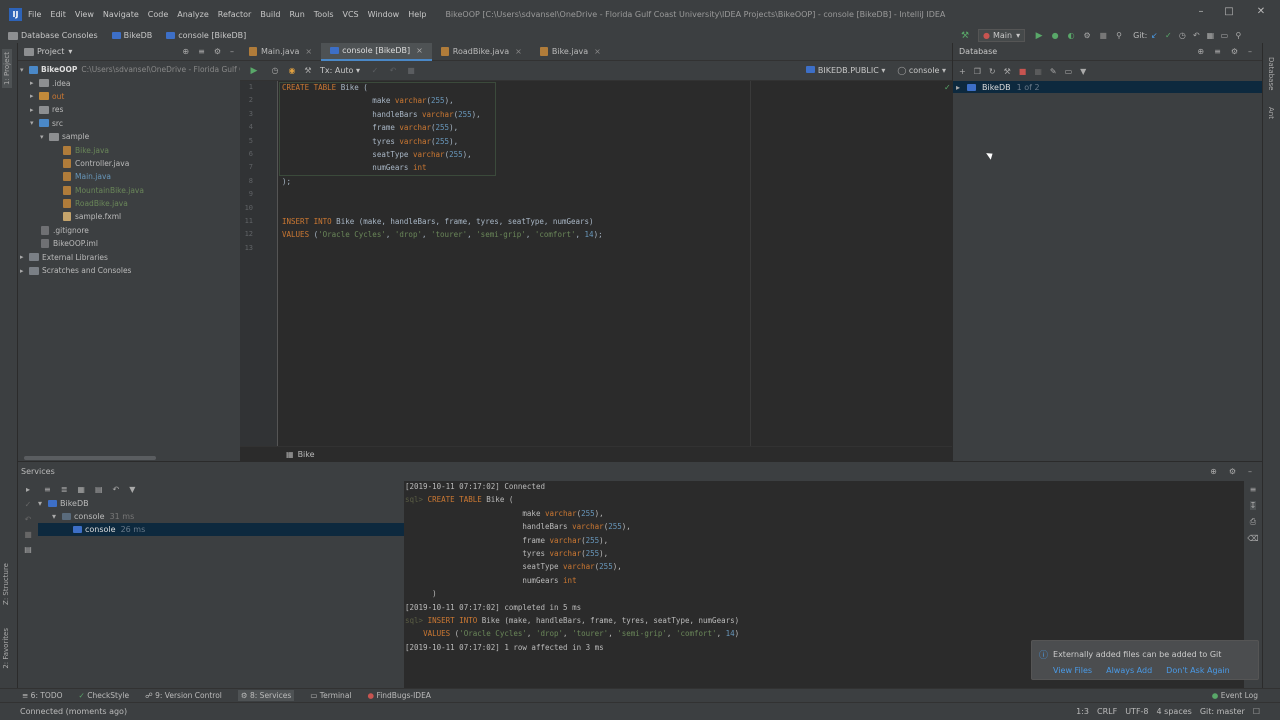 The image size is (1280, 720). Describe the element at coordinates (1107, 87) in the screenshot. I see `database-tree-bikedb: ▸ BikeDB 1 of 2` at that location.